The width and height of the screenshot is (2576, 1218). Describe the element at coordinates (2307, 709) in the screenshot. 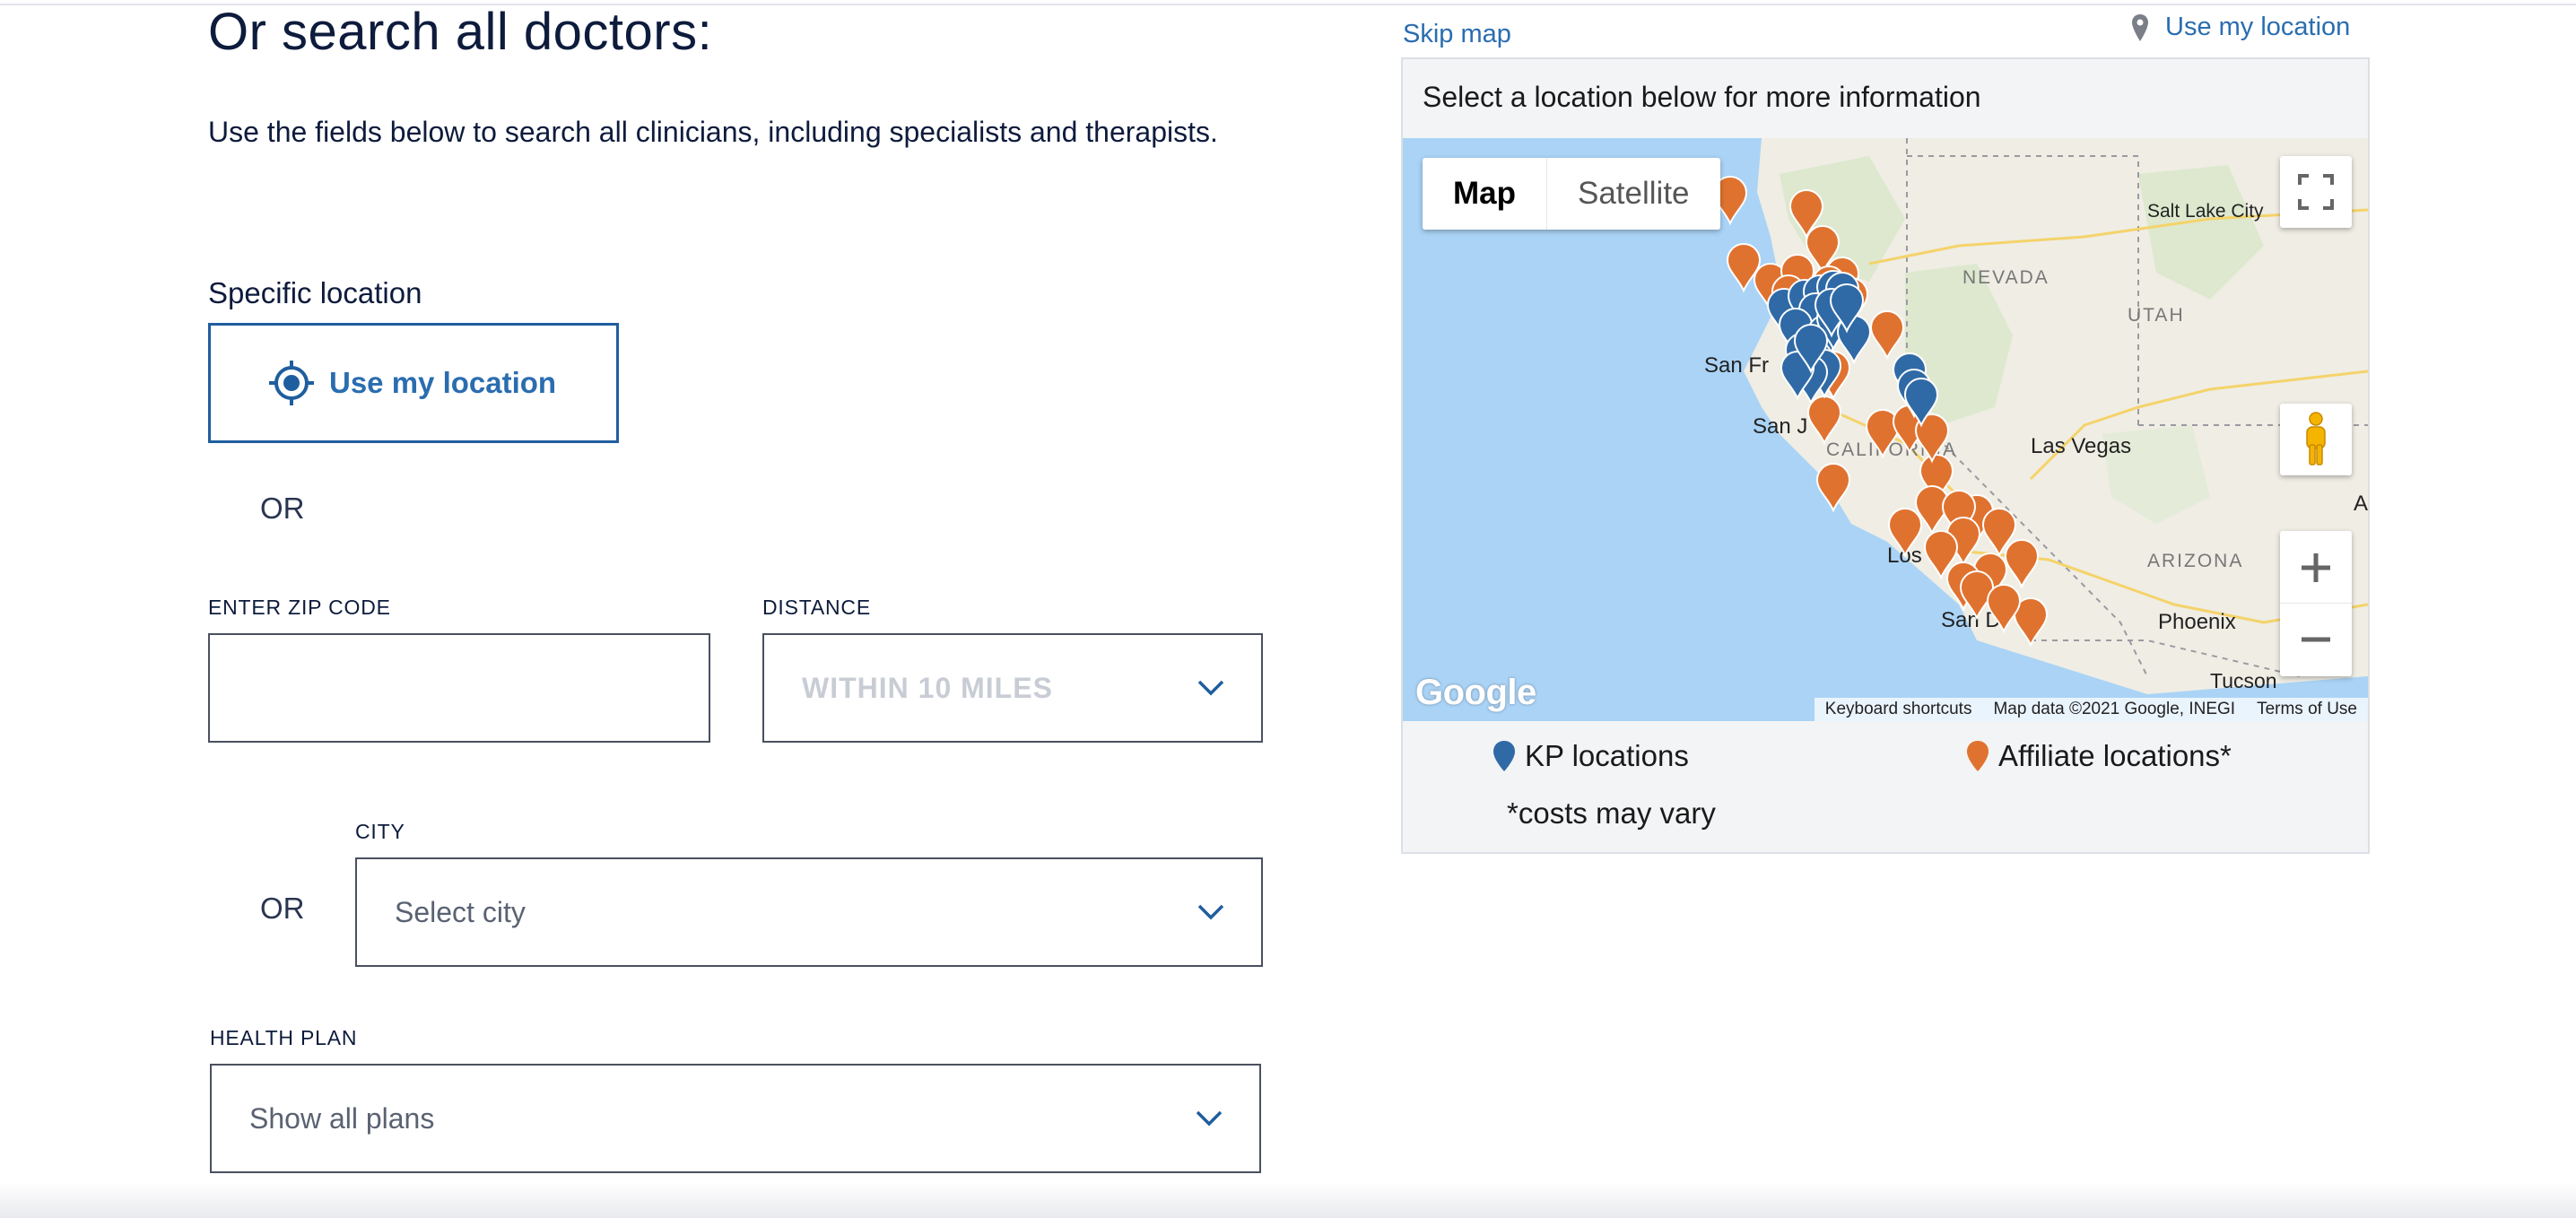

I see `terms-of-use-link: Terms of Use` at that location.